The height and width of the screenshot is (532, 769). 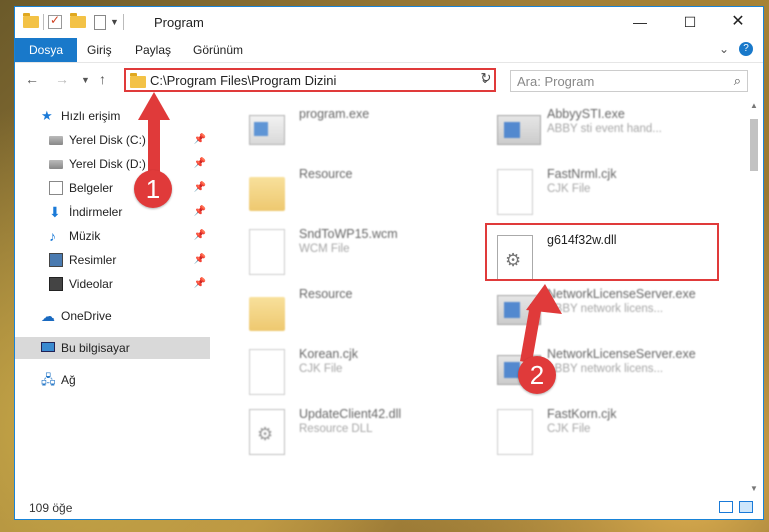 I want to click on sidebar-item-documents: Belgeler 📌, so click(x=112, y=188).